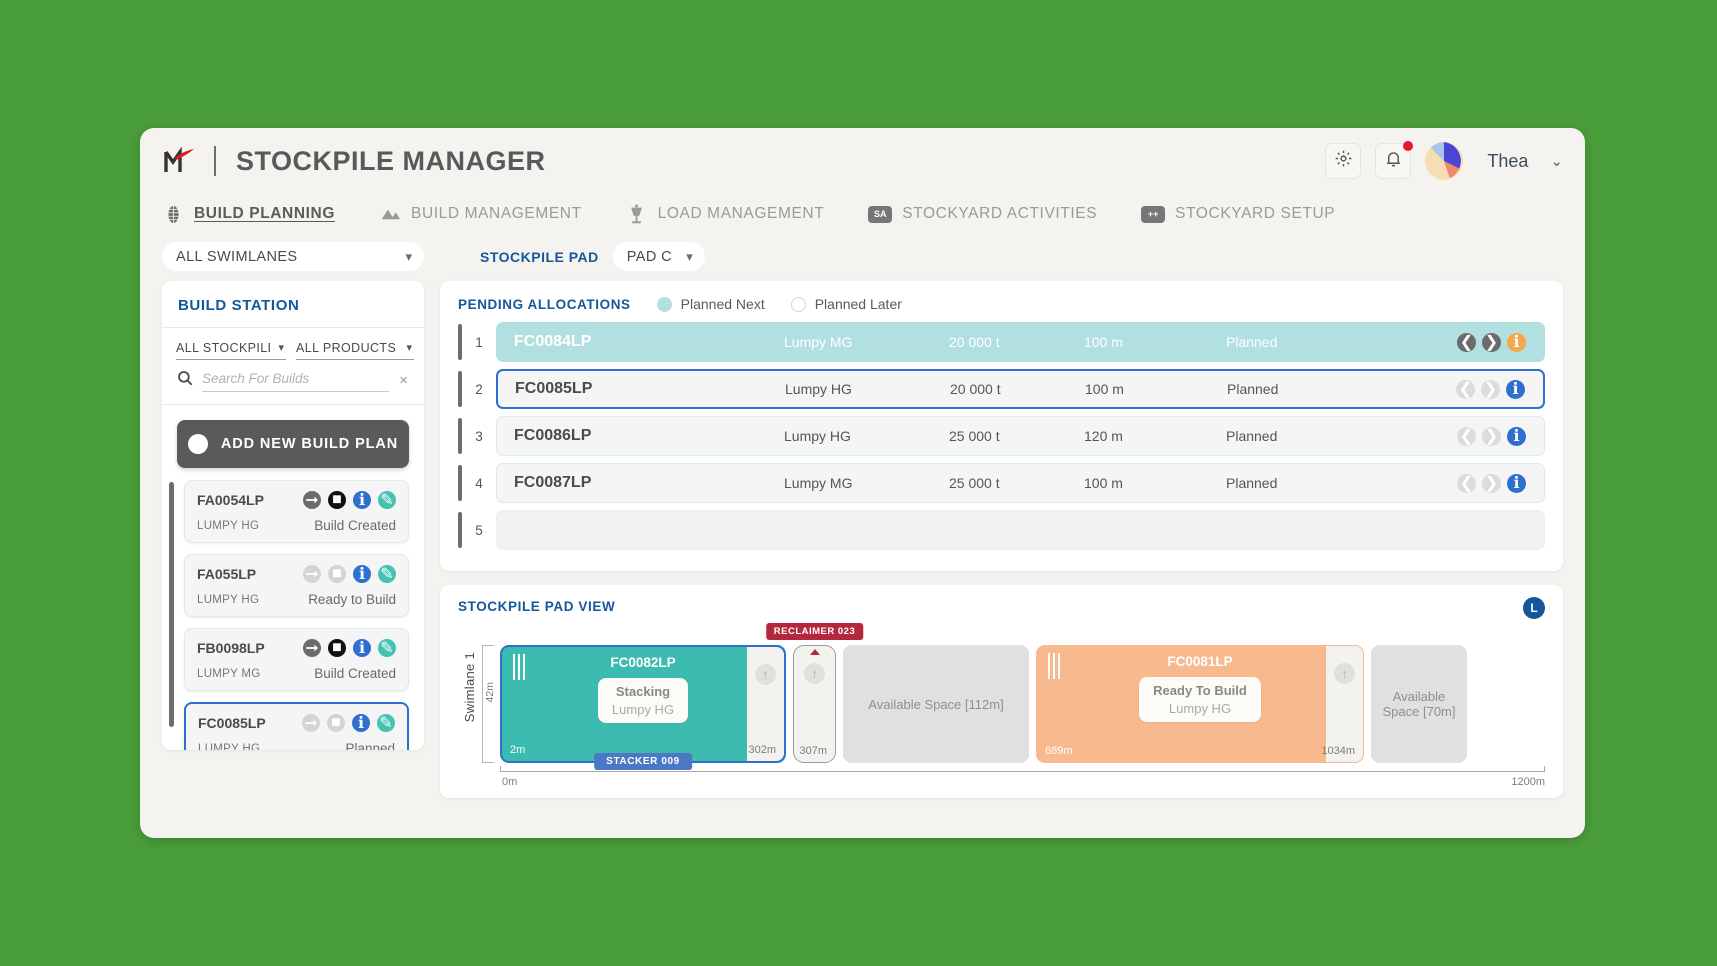 This screenshot has width=1717, height=966. Describe the element at coordinates (554, 388) in the screenshot. I see `allocation-id: FC0085LP` at that location.